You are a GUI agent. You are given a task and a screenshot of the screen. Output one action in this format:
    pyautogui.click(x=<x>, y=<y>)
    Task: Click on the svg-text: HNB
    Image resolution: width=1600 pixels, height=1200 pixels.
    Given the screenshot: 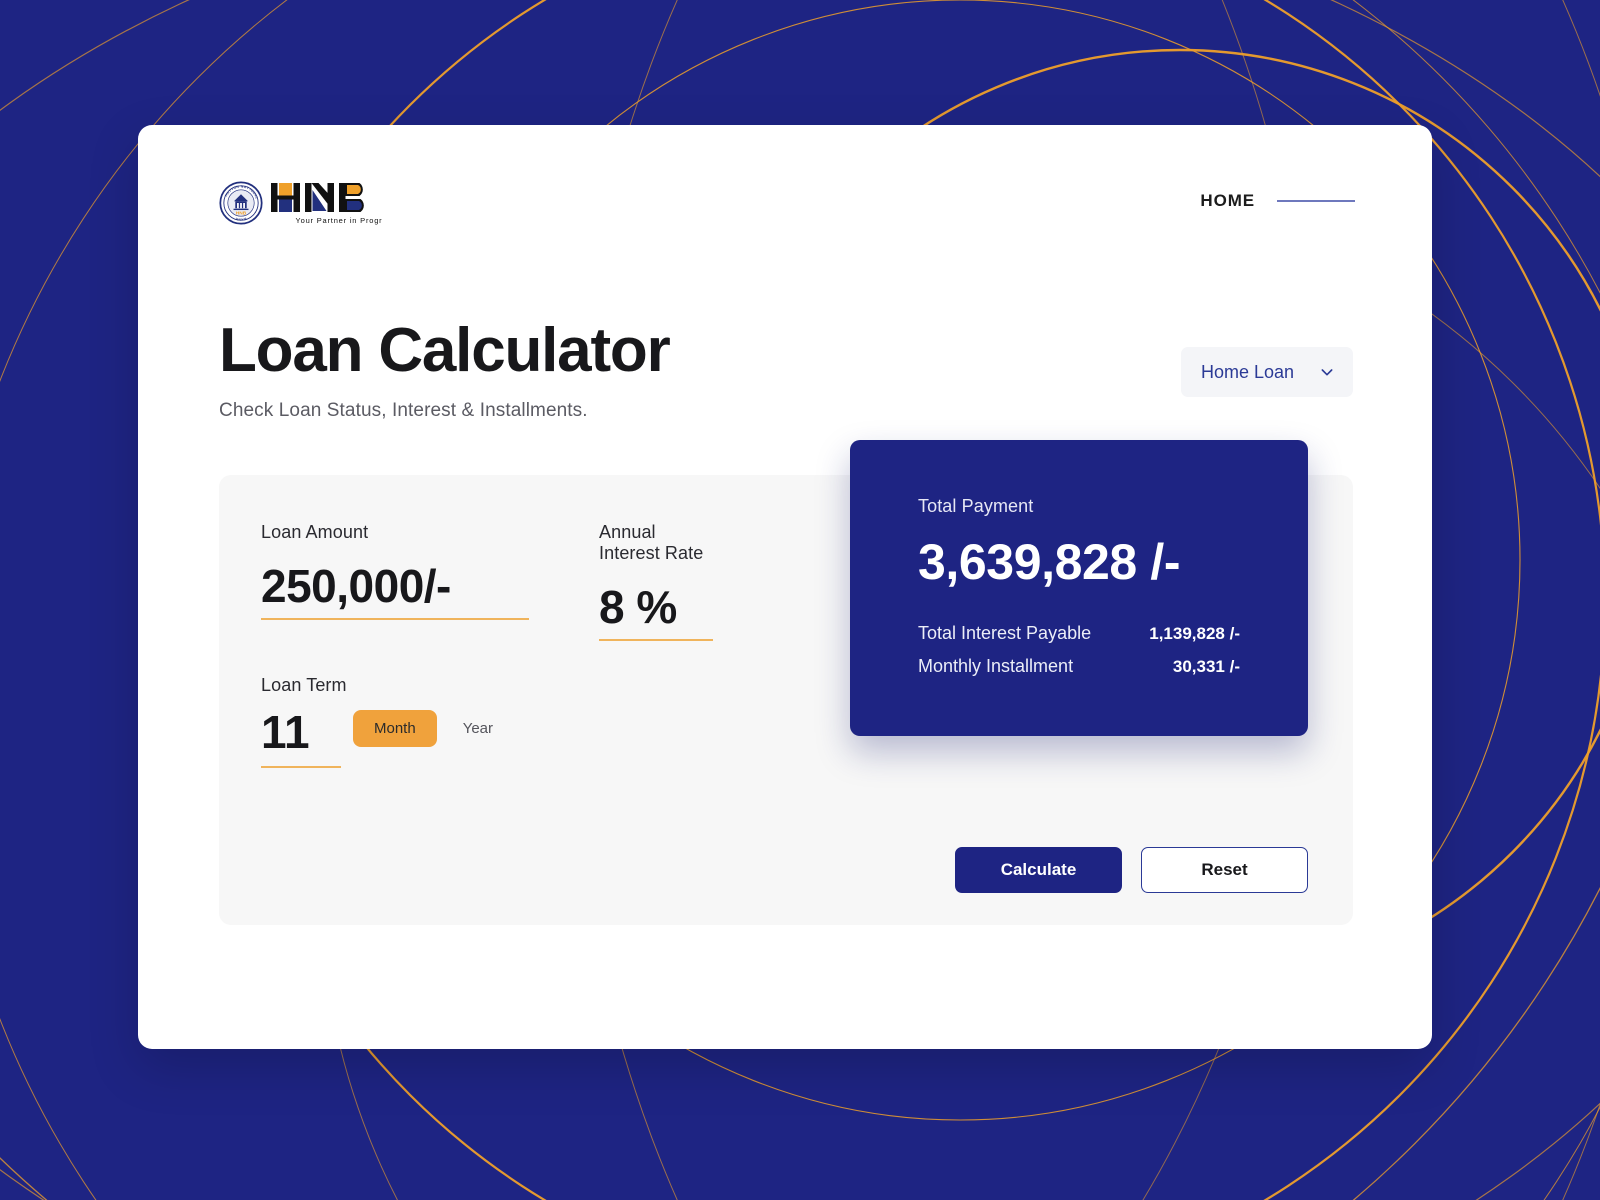 What is the action you would take?
    pyautogui.click(x=241, y=213)
    